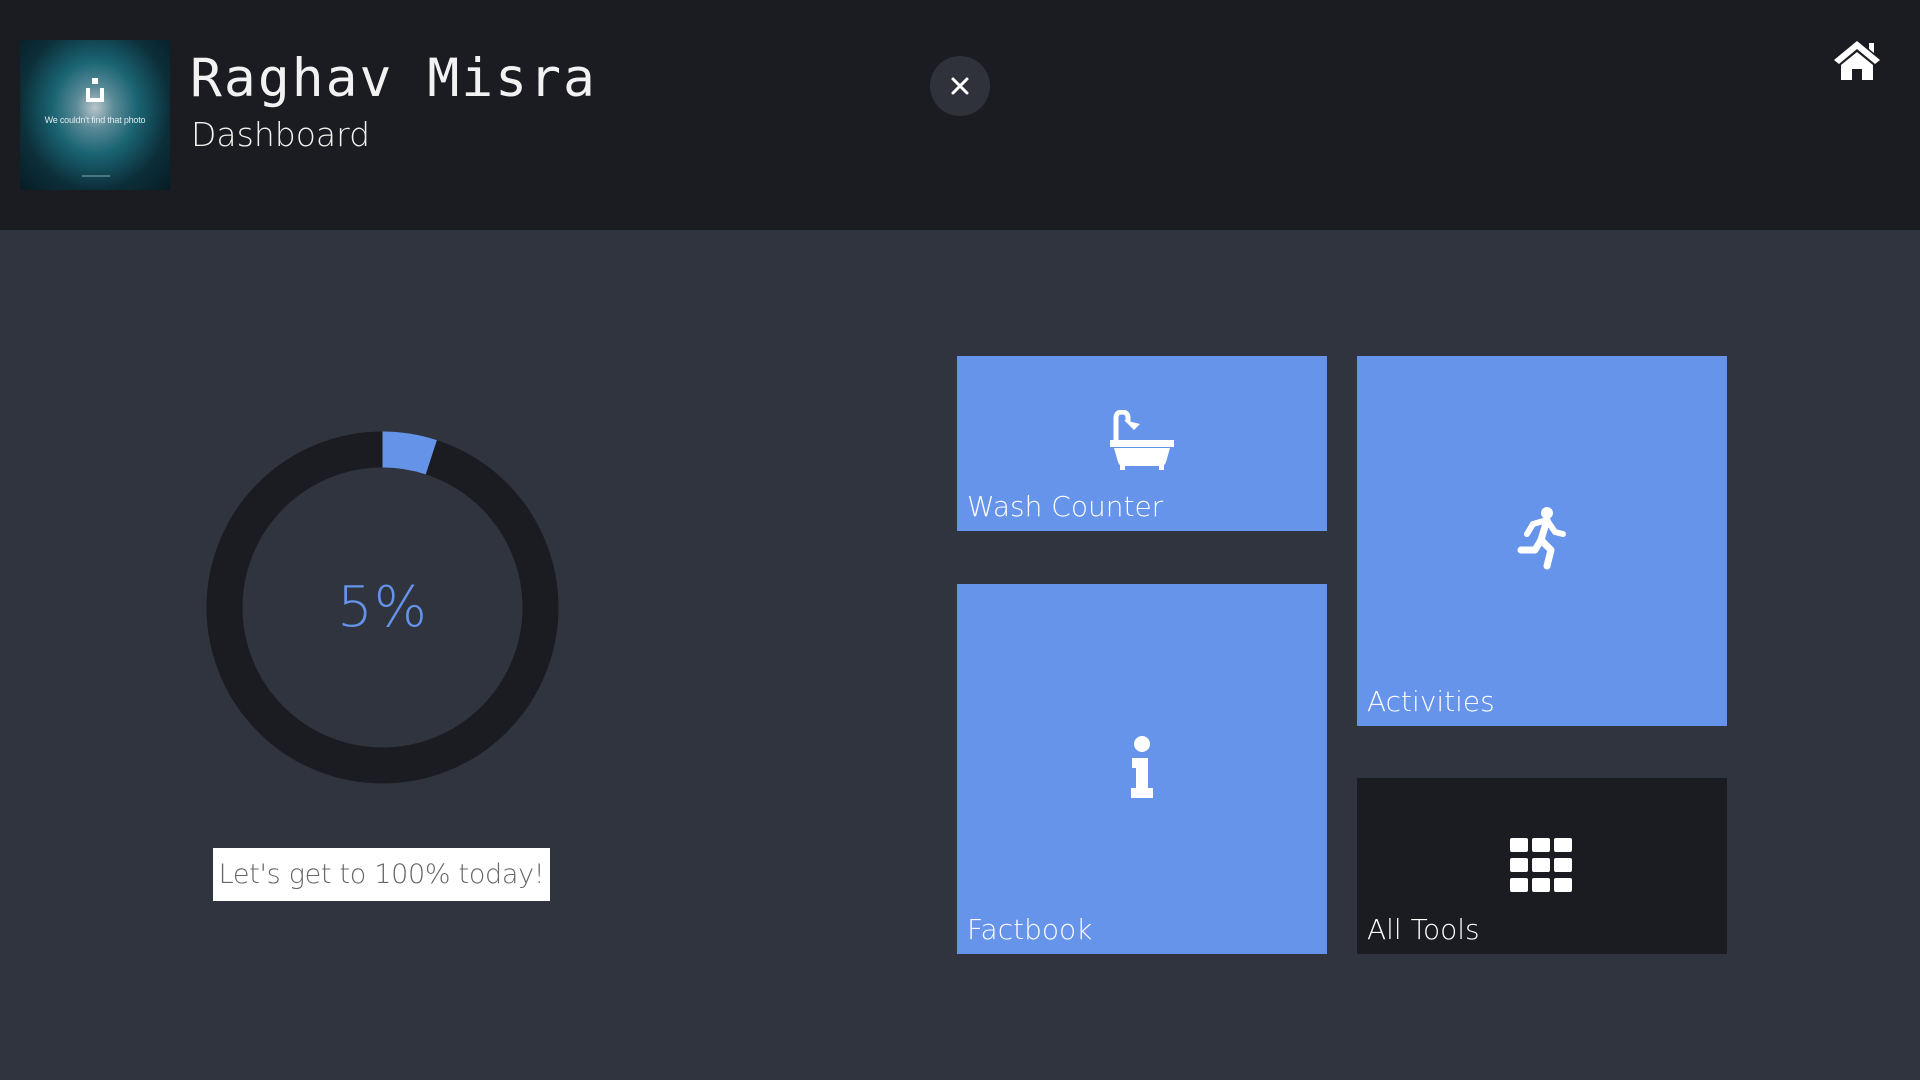  I want to click on progress-percent-label: 5%, so click(382, 607).